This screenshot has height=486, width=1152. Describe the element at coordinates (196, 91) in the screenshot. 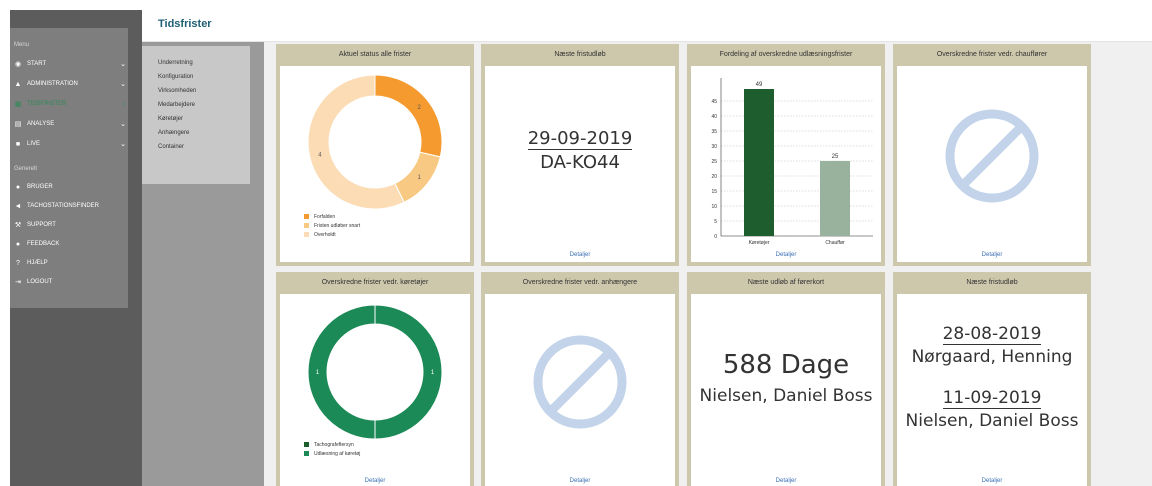

I see `subnav-item-virksomheden: Virksomheden` at that location.